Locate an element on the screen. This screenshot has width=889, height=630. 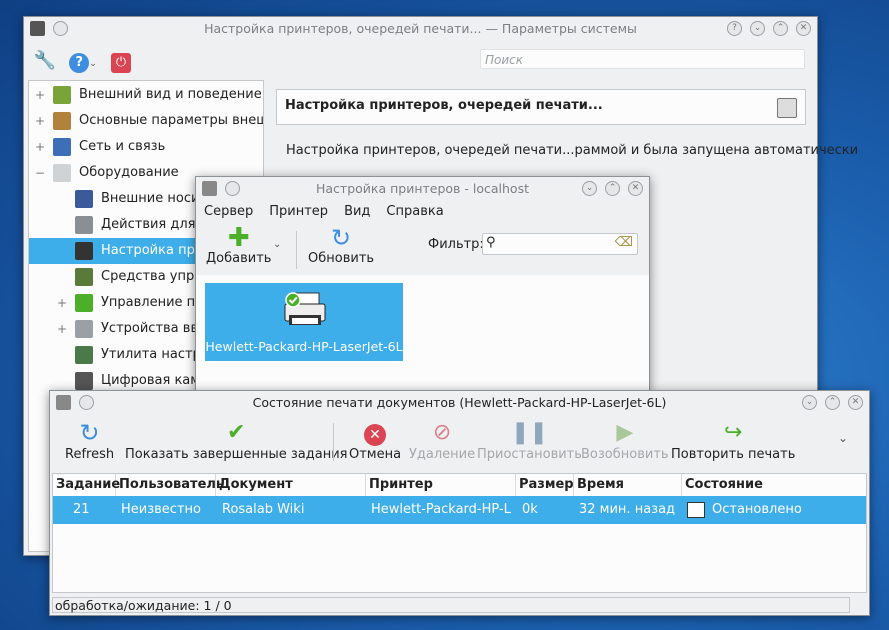
resume-job-button: ▶ Возобновить is located at coordinates (625, 440).